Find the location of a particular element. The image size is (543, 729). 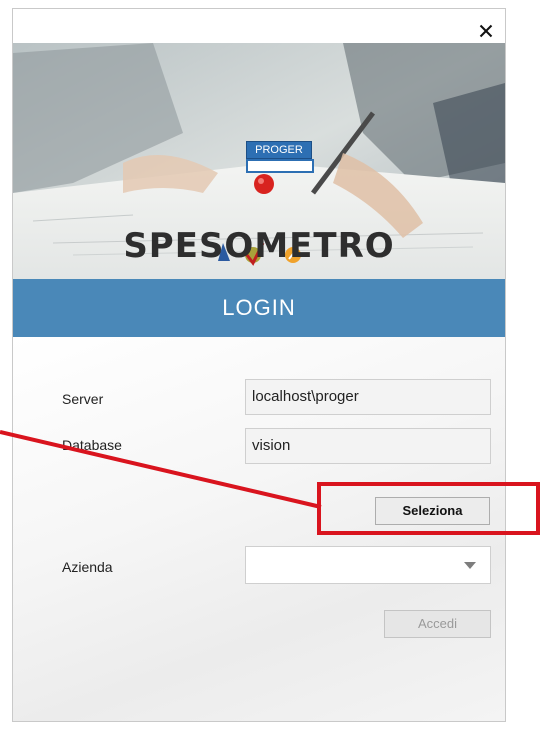

close-button is located at coordinates (486, 31).